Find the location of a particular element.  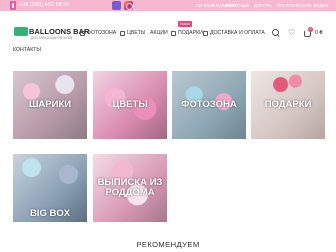

menu-item-gifts: ПОДАРКИ is located at coordinates (187, 33).